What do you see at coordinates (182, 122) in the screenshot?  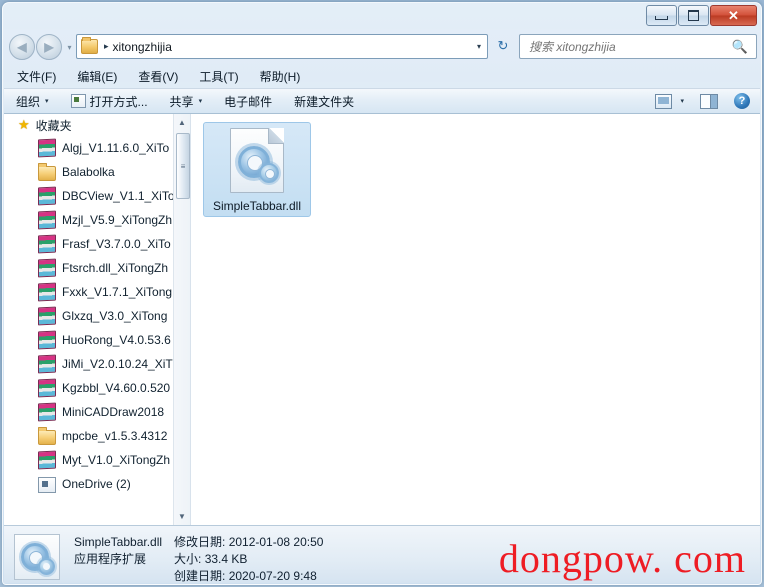 I see `scroll-up-icon: ▲` at bounding box center [182, 122].